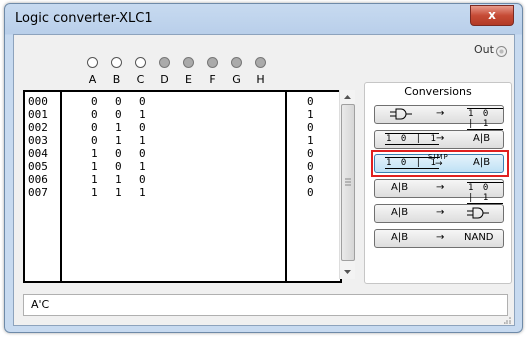 The width and height of the screenshot is (528, 338). What do you see at coordinates (236, 79) in the screenshot?
I see `input-label-g: G` at bounding box center [236, 79].